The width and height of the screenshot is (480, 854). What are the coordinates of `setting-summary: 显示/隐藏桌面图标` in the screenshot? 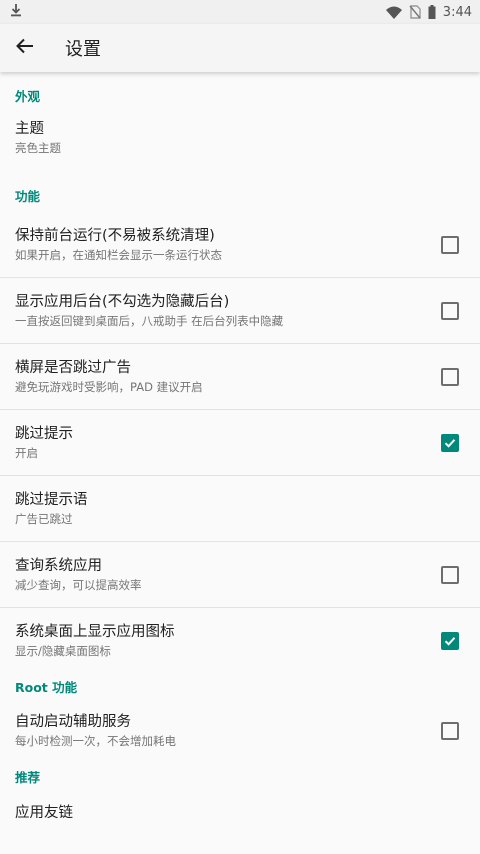 It's located at (63, 651).